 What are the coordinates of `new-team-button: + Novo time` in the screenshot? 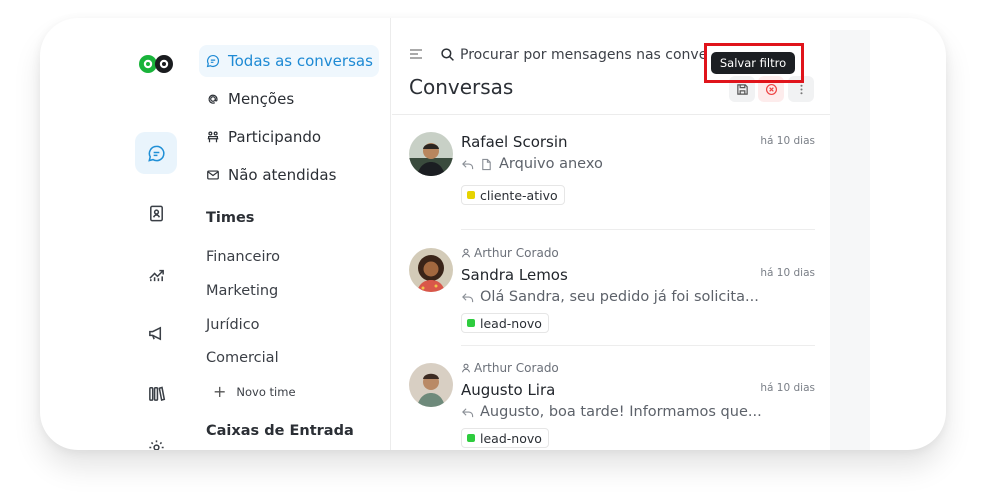 It's located at (254, 392).